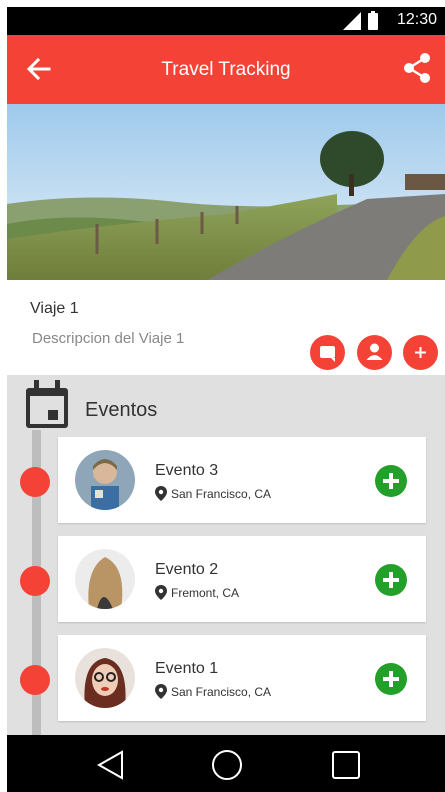  I want to click on comment-button, so click(327, 352).